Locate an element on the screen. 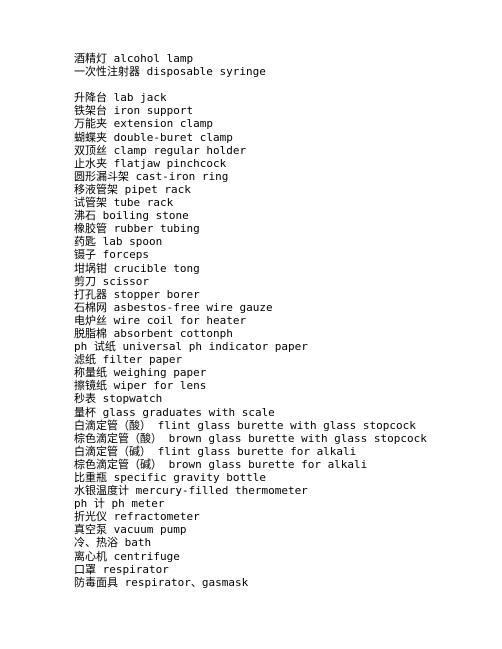 This screenshot has width=502, height=649. glossary-line: 升降台 lab jack is located at coordinates (120, 98).